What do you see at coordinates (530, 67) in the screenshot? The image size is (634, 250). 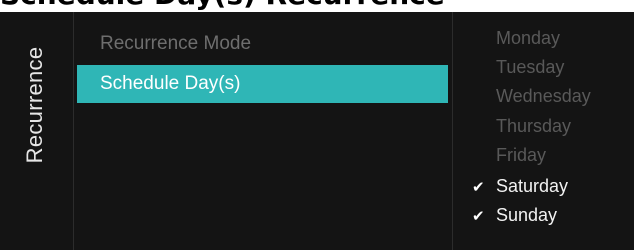 I see `day-label: Tuesday` at bounding box center [530, 67].